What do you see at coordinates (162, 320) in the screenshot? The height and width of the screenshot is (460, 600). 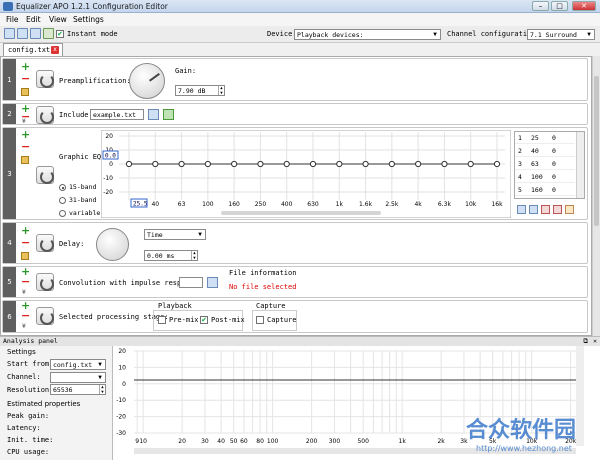 I see `pre-mix-checkbox` at bounding box center [162, 320].